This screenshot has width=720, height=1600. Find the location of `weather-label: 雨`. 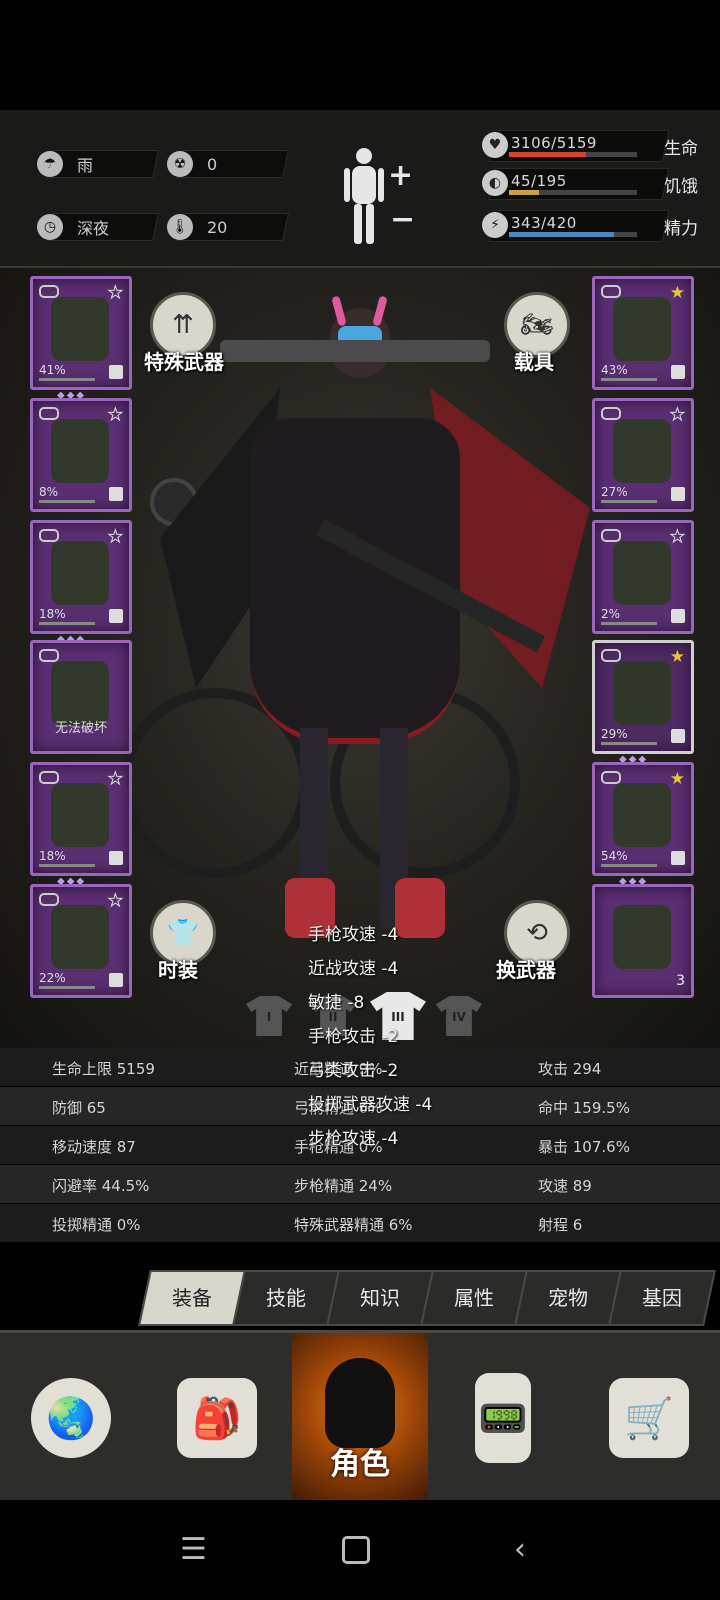

weather-label: 雨 is located at coordinates (85, 165).